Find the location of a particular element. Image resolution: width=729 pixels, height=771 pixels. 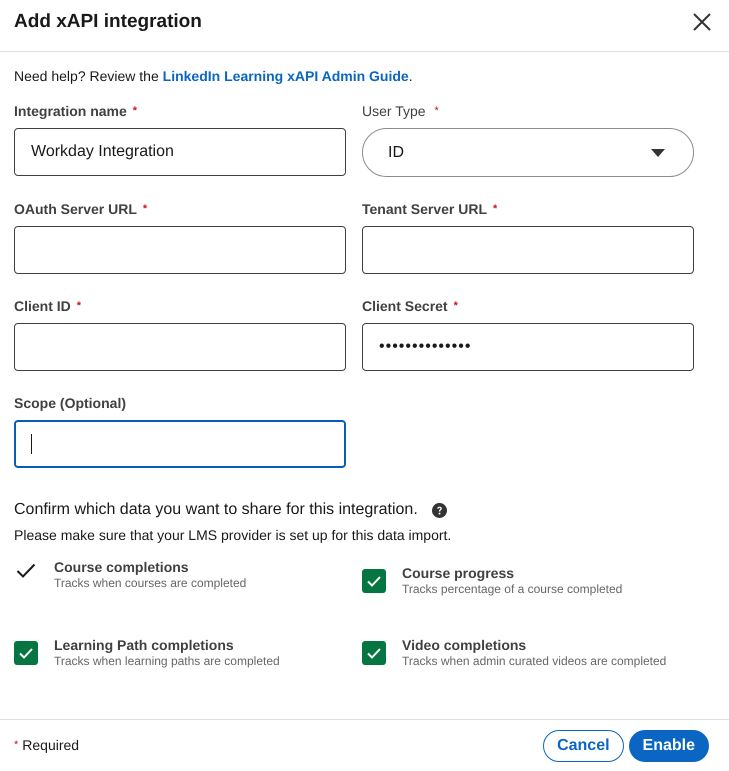

option-title: Course progress is located at coordinates (459, 573).